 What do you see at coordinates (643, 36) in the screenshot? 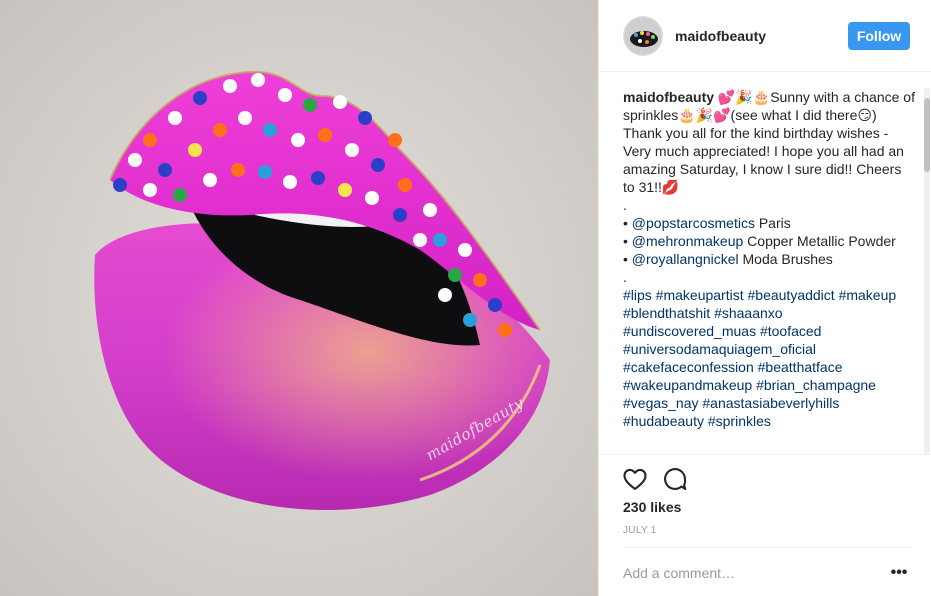
I see `avatar` at bounding box center [643, 36].